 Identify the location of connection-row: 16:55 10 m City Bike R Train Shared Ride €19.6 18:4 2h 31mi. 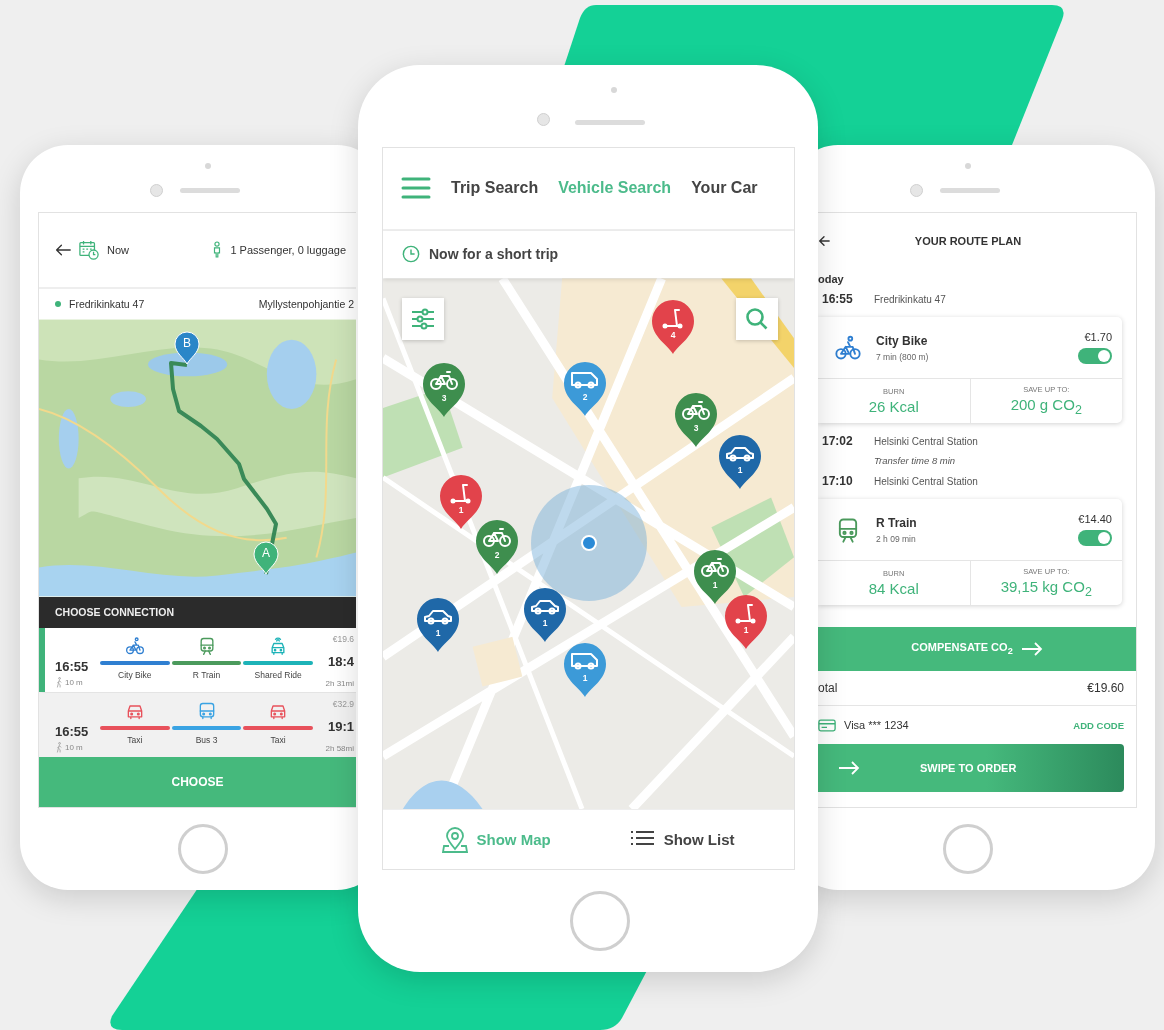
(197, 660).